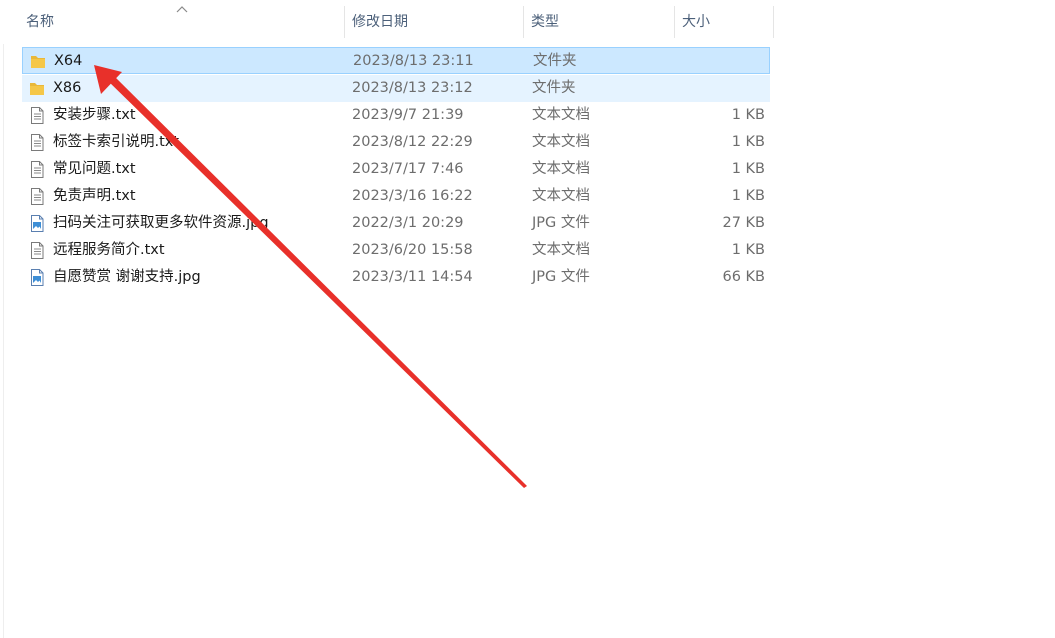  Describe the element at coordinates (412, 88) in the screenshot. I see `file-modified-date: 2023/8/13 23:12` at that location.